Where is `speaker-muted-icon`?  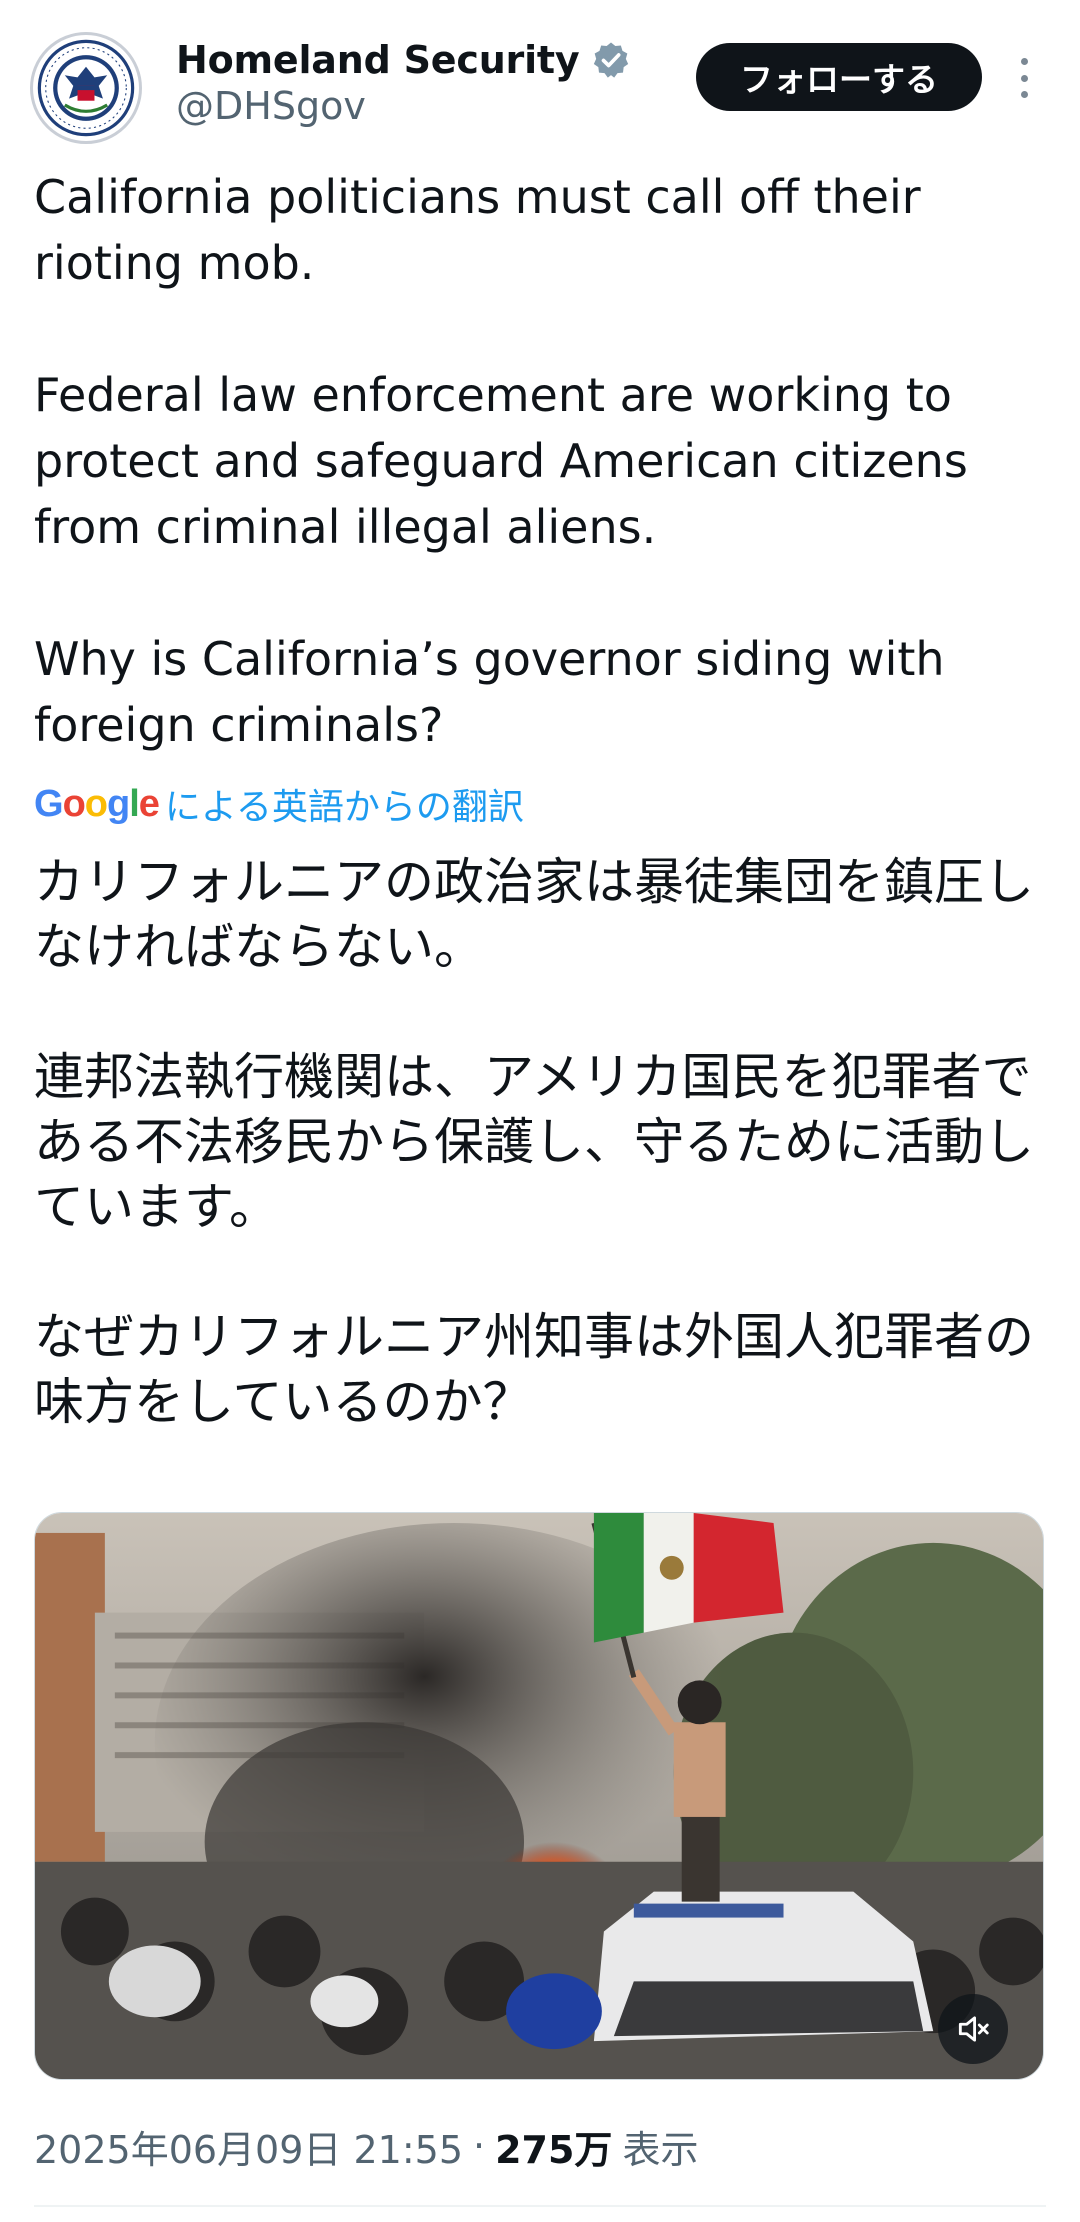 speaker-muted-icon is located at coordinates (973, 2029).